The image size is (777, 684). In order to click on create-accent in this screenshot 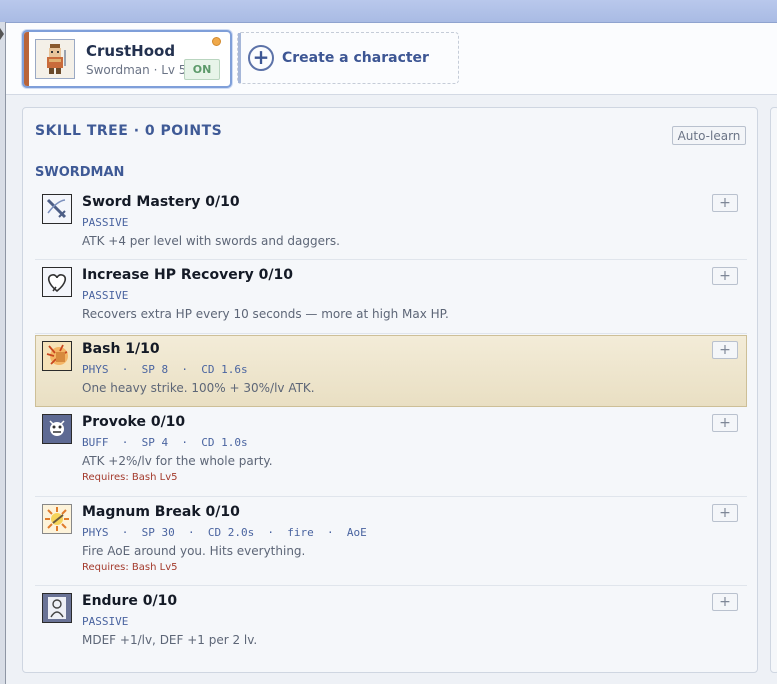, I will do `click(239, 58)`.